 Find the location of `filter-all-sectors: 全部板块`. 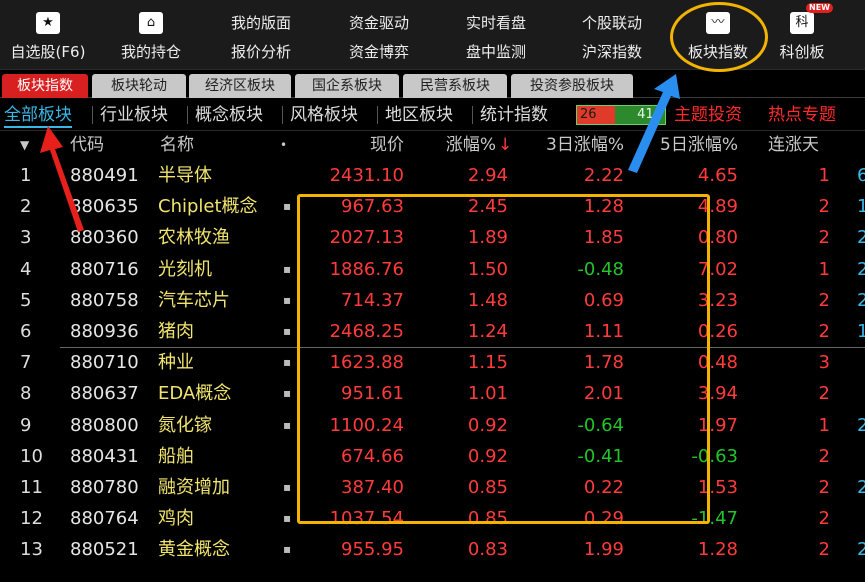

filter-all-sectors: 全部板块 is located at coordinates (38, 115).